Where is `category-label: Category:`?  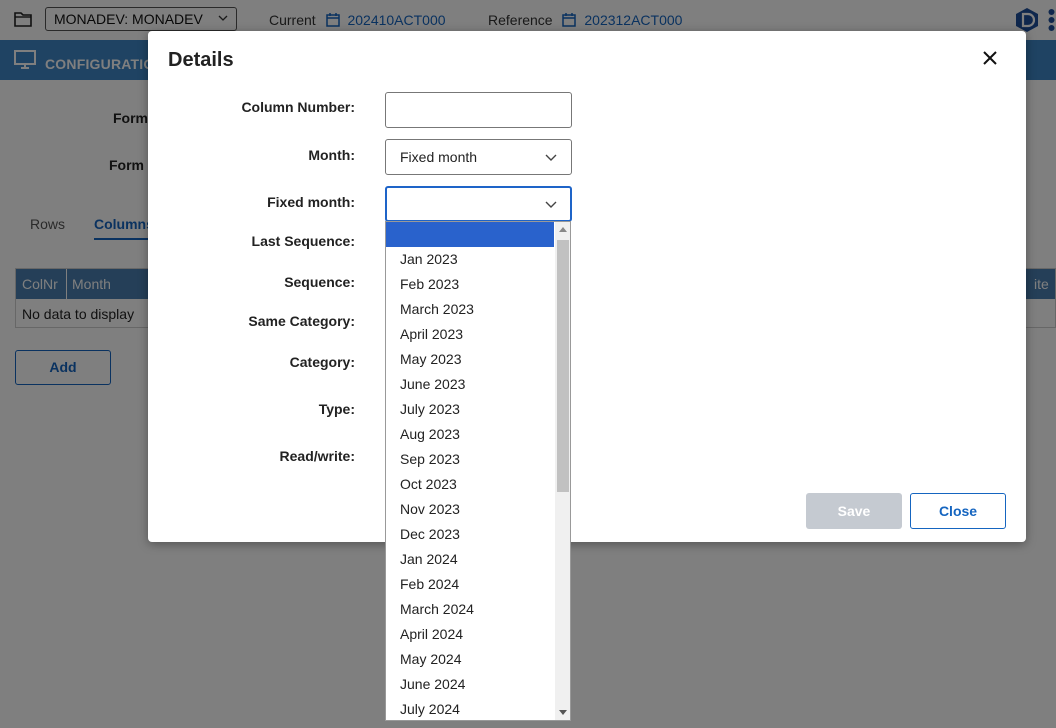
category-label: Category: is located at coordinates (322, 362).